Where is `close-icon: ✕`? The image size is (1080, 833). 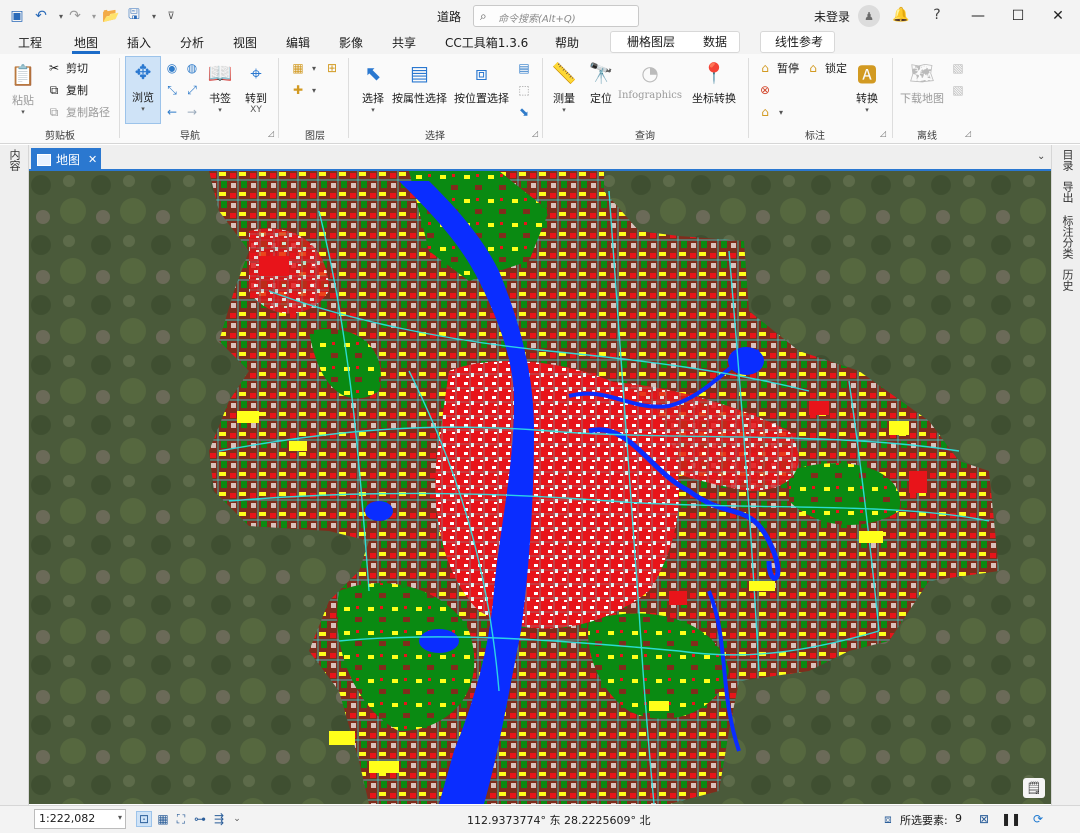
close-icon: ✕ is located at coordinates (92, 159).